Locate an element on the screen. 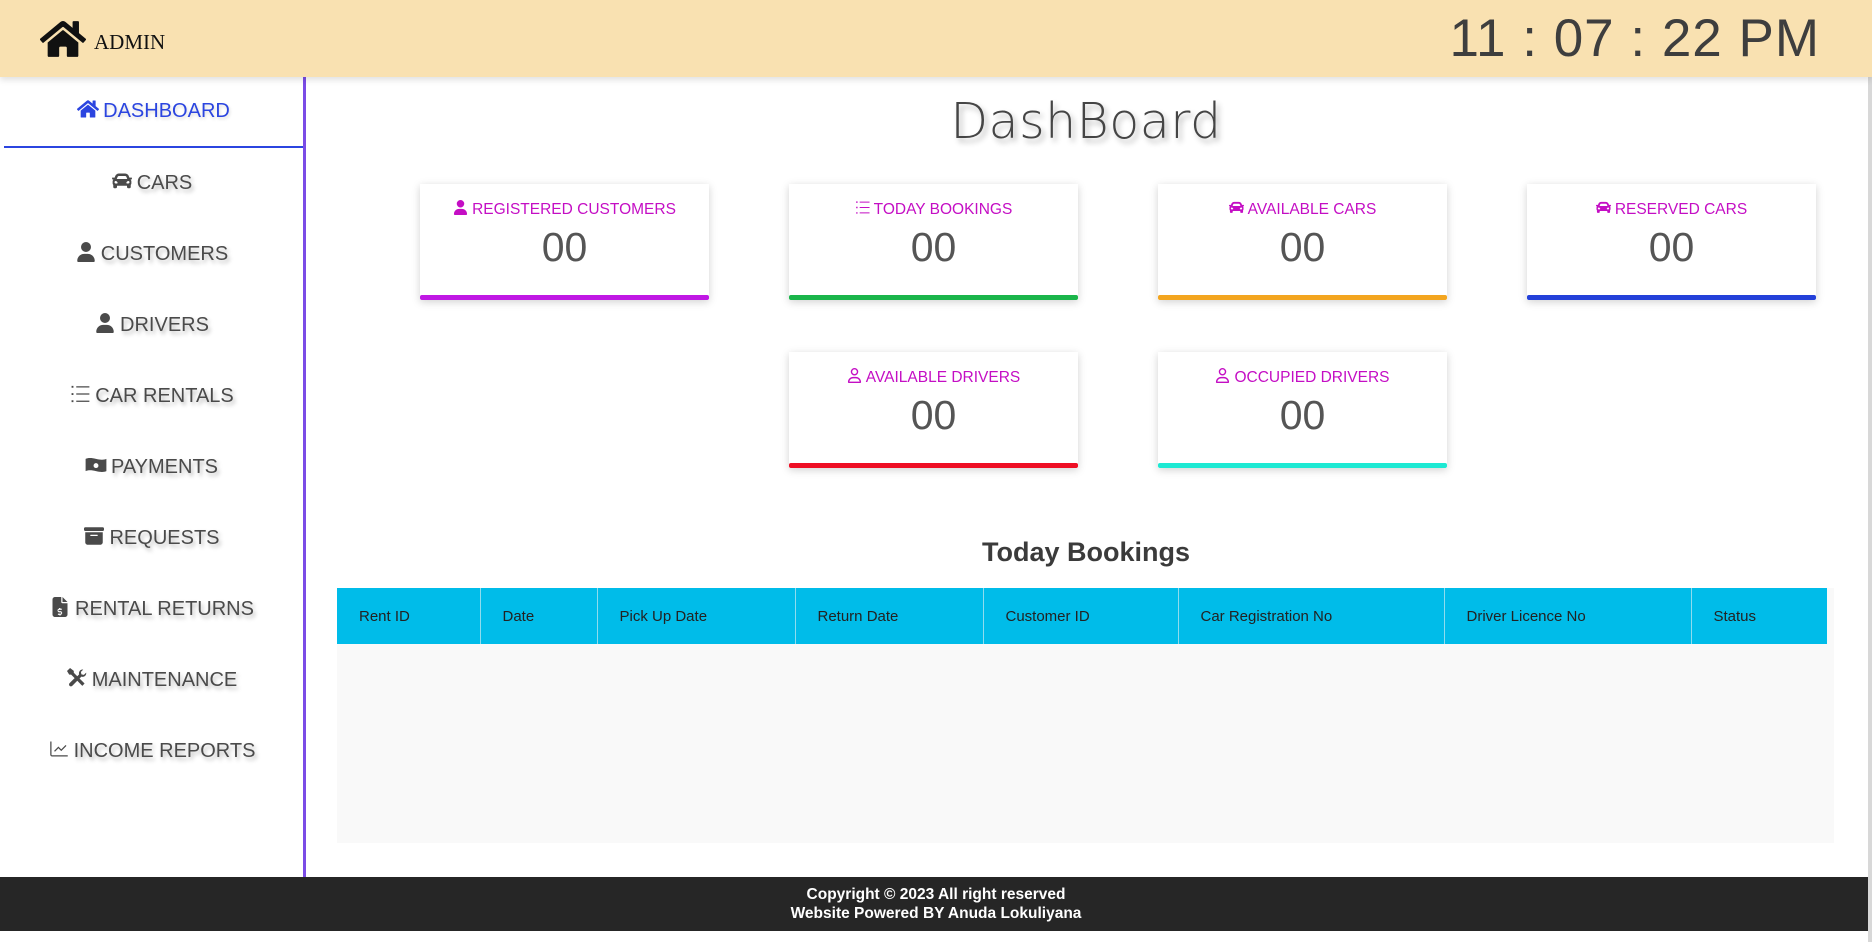 This screenshot has height=942, width=1872. stat-card-reserved-cars: RESERVED CARS 00 is located at coordinates (1671, 242).